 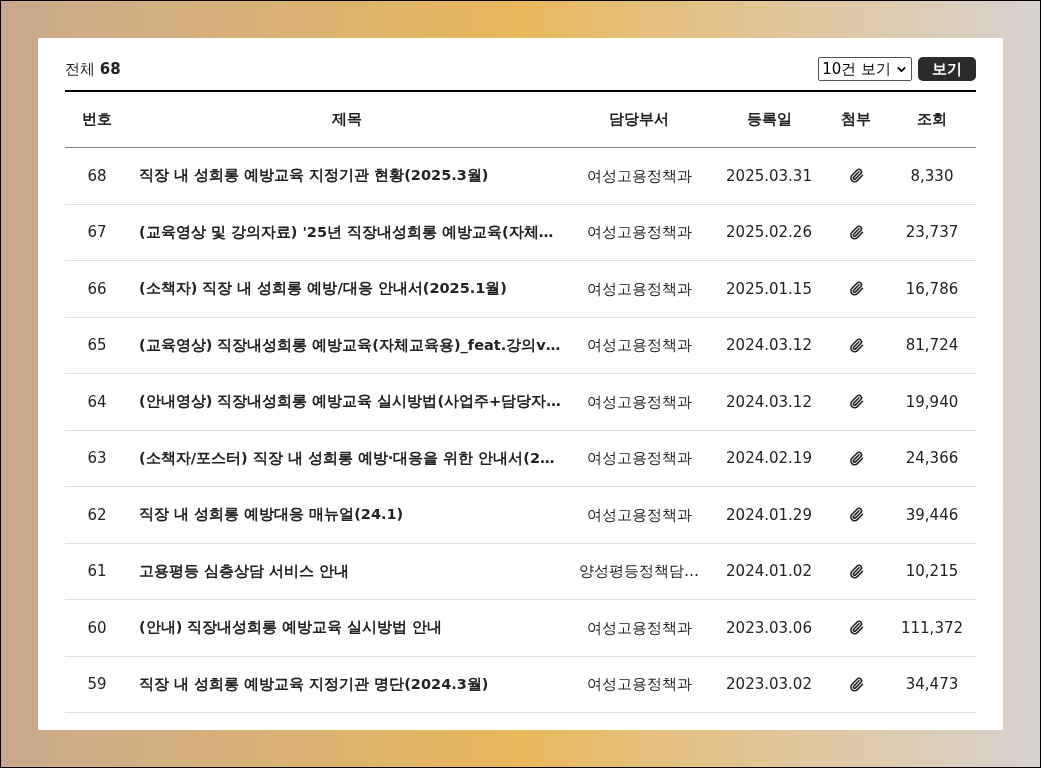 I want to click on views-cell-text: 24,366, so click(x=932, y=458).